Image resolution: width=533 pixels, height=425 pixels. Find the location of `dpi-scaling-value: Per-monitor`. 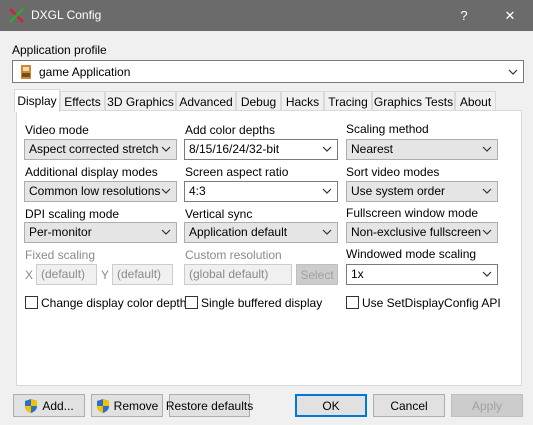

dpi-scaling-value: Per-monitor is located at coordinates (60, 232).